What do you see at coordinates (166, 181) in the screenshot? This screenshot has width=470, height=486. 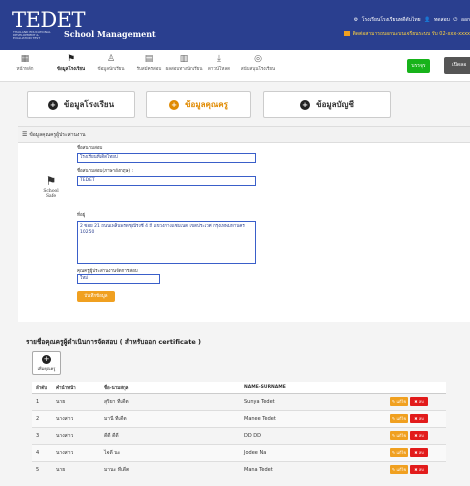 I see `school-name-en-input: TEDET` at bounding box center [166, 181].